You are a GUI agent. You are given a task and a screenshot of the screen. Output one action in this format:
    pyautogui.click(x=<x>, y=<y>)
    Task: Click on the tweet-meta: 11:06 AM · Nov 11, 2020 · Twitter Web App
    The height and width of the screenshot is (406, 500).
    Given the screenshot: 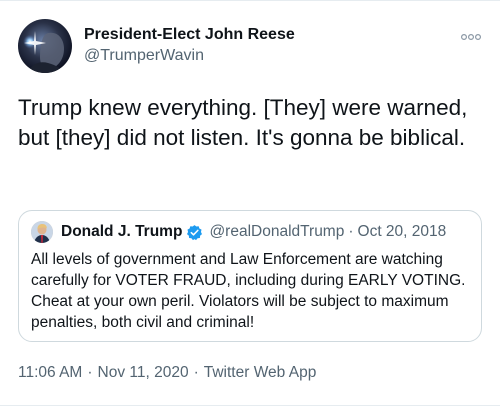 What is the action you would take?
    pyautogui.click(x=167, y=373)
    